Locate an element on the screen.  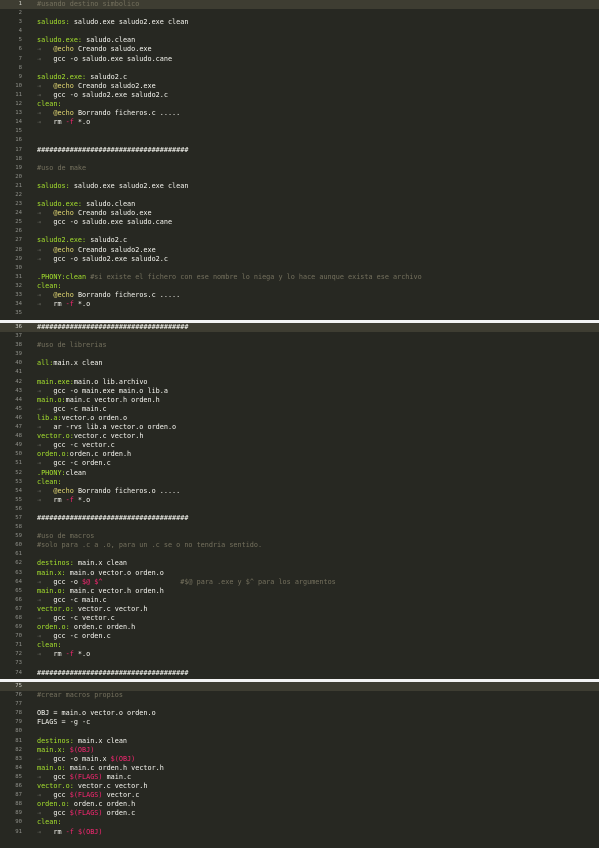
code-text: ⇥ gcc $(FLAGS) main.c is located at coordinates (318, 777).